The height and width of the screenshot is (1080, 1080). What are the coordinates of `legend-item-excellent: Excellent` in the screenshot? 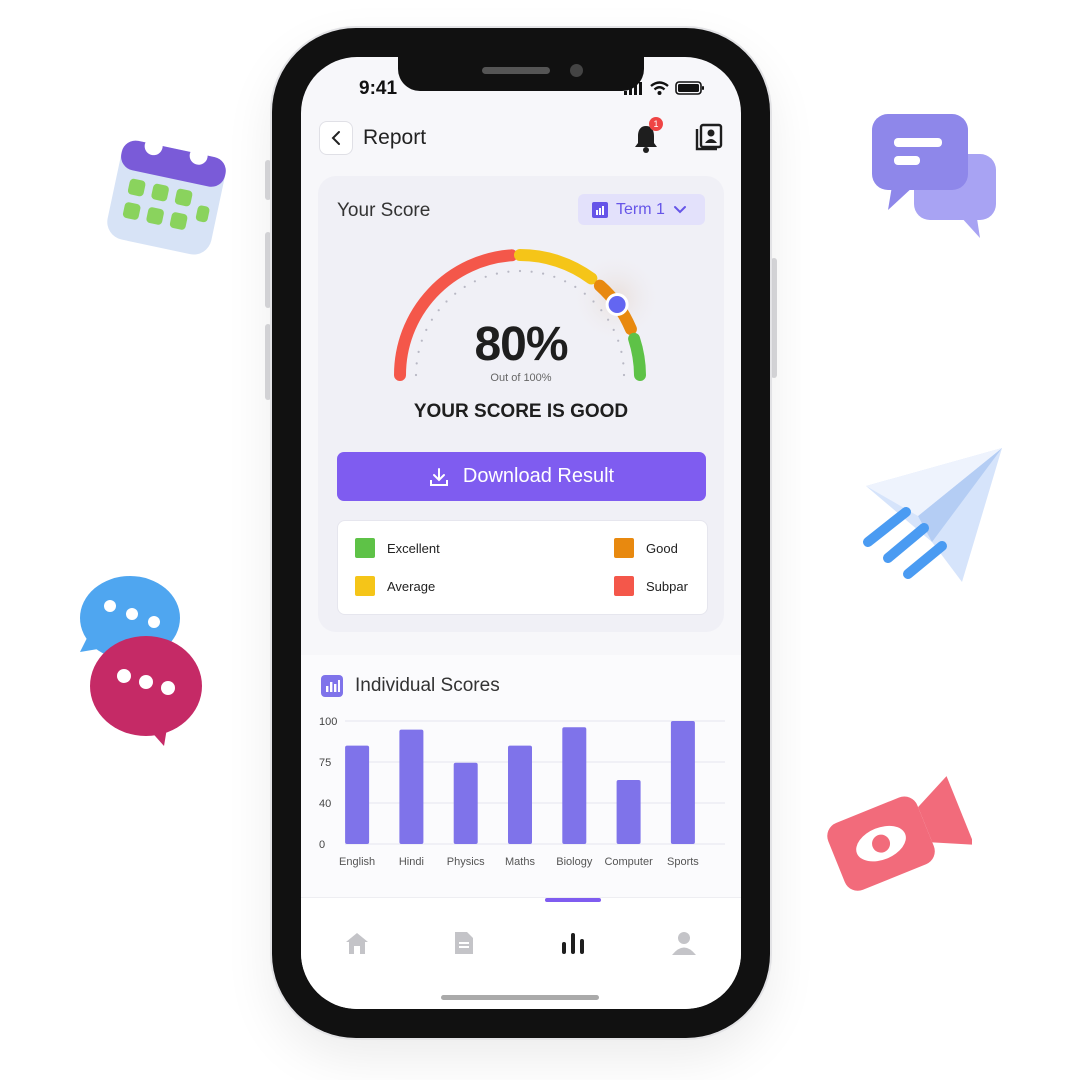 It's located at (397, 548).